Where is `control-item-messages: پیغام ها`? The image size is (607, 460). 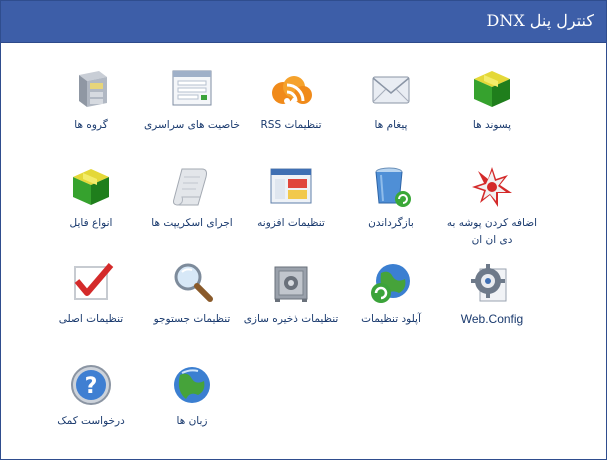
control-item-messages: پیغام ها is located at coordinates (391, 99).